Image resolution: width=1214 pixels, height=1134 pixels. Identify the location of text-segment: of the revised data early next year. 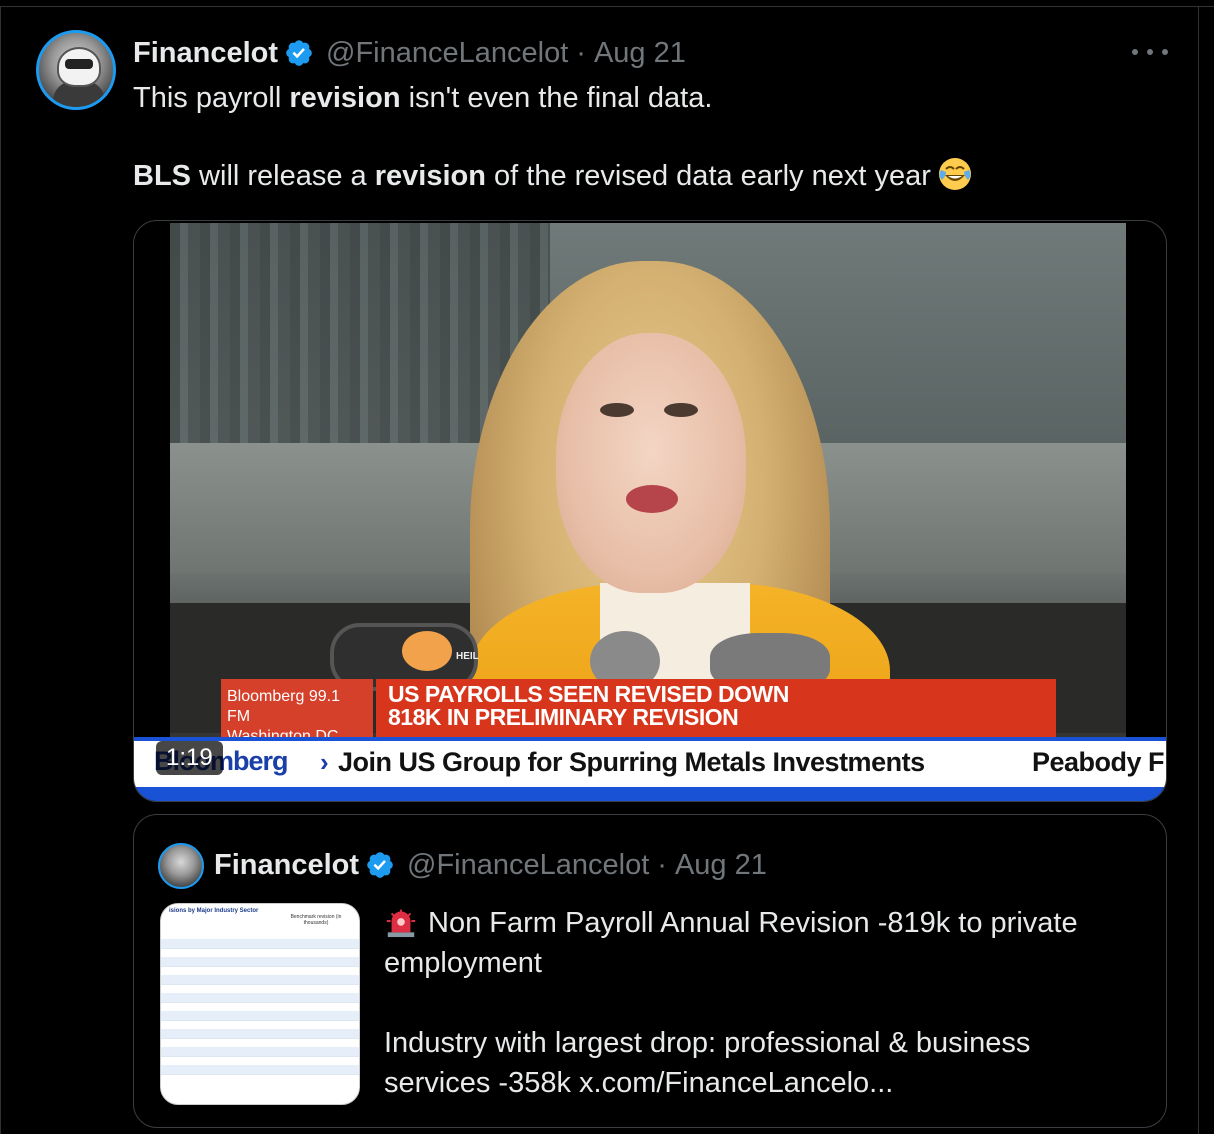
(708, 176).